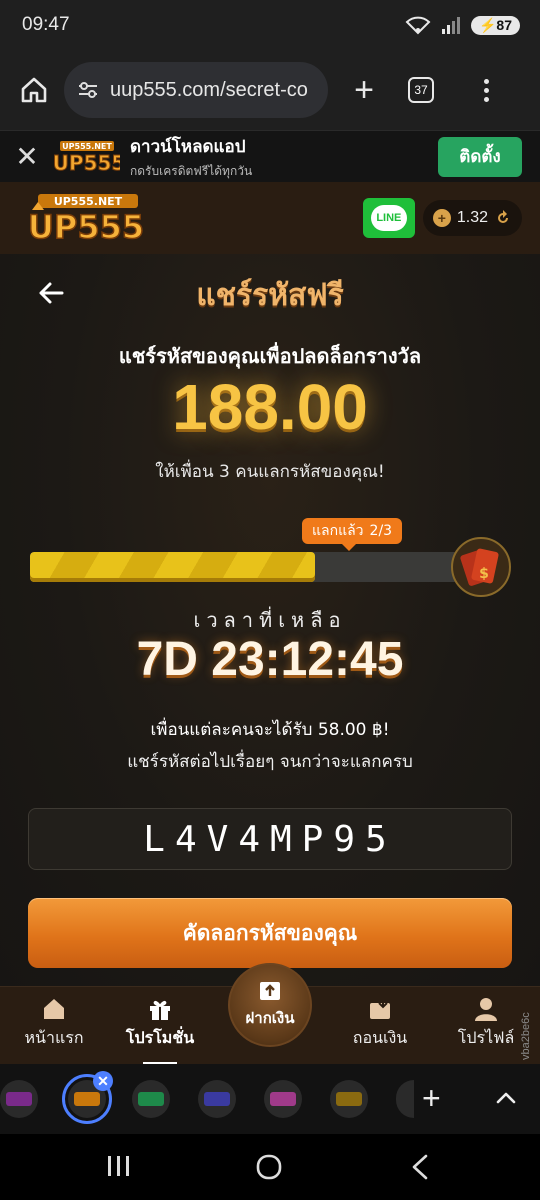 This screenshot has height=1200, width=540. Describe the element at coordinates (420, 1167) in the screenshot. I see `back-icon` at that location.